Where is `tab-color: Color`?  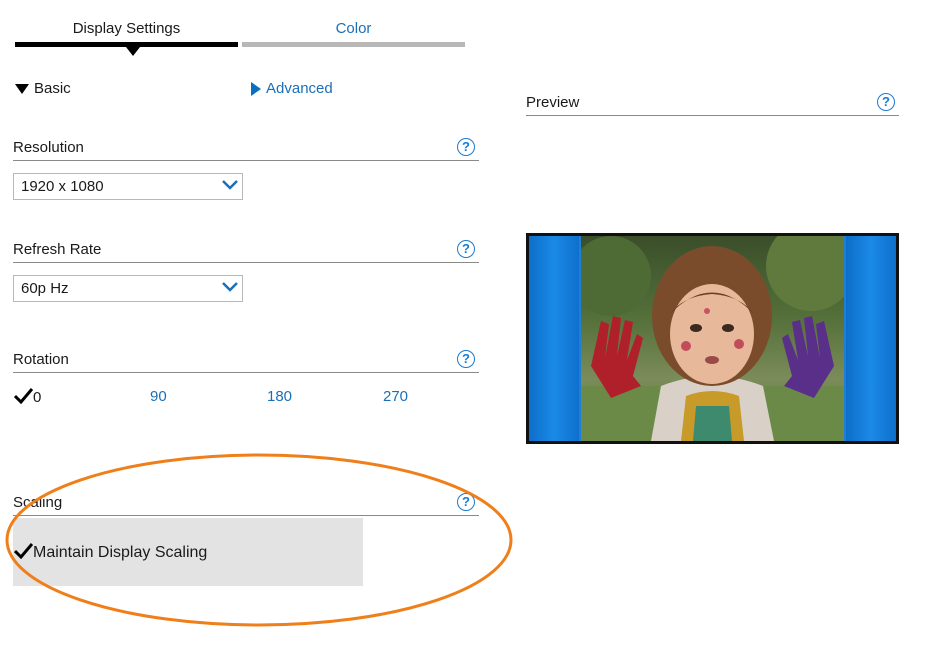
tab-color: Color is located at coordinates (353, 30).